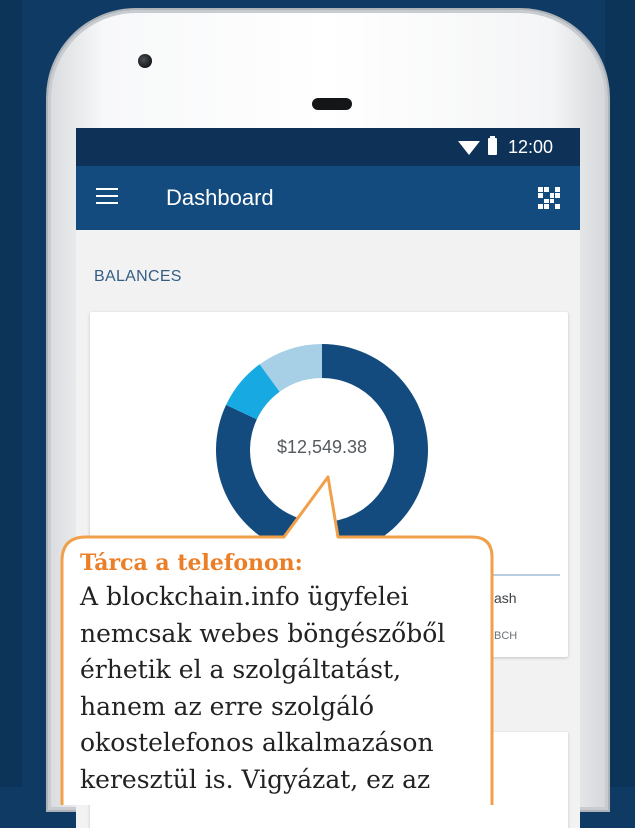 Image resolution: width=635 pixels, height=828 pixels. What do you see at coordinates (244, 596) in the screenshot?
I see `callout-line: A blockchain.info ügyfelei` at bounding box center [244, 596].